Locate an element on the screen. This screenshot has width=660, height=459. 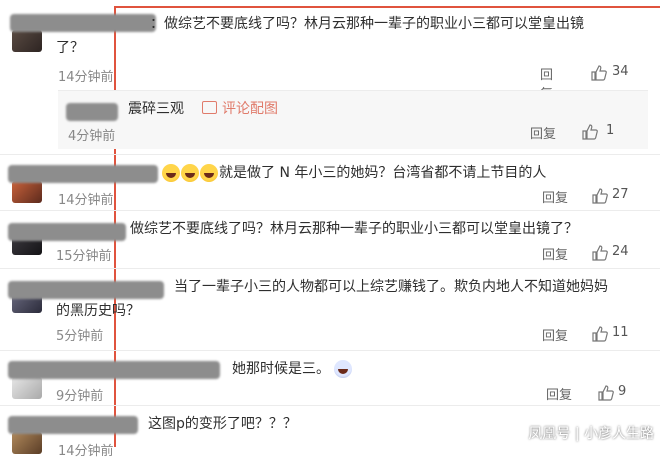
face-emoji-icon is located at coordinates (343, 369).